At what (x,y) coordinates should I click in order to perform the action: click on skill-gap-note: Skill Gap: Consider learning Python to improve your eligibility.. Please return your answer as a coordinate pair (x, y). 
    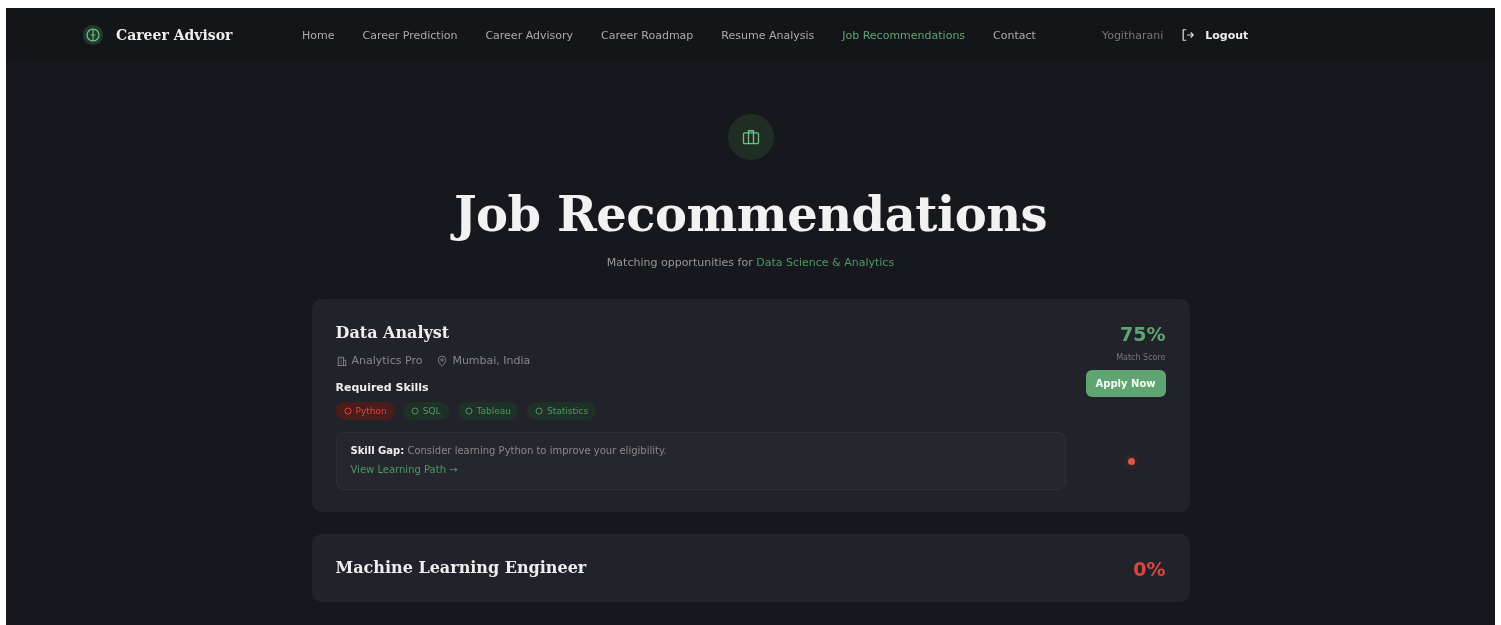
    Looking at the image, I should click on (508, 450).